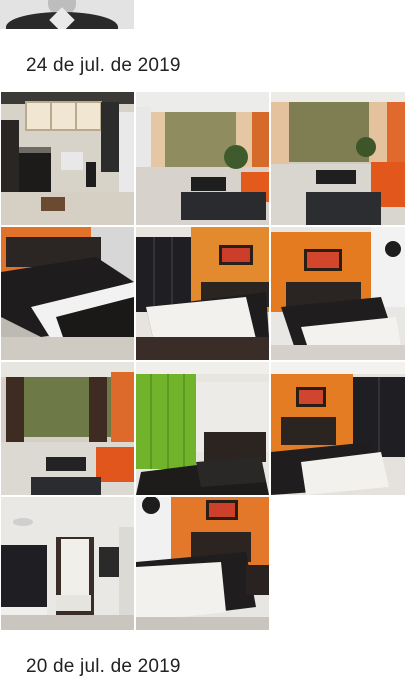  I want to click on section-date-header: 24 de jul. de 2019, so click(103, 65).